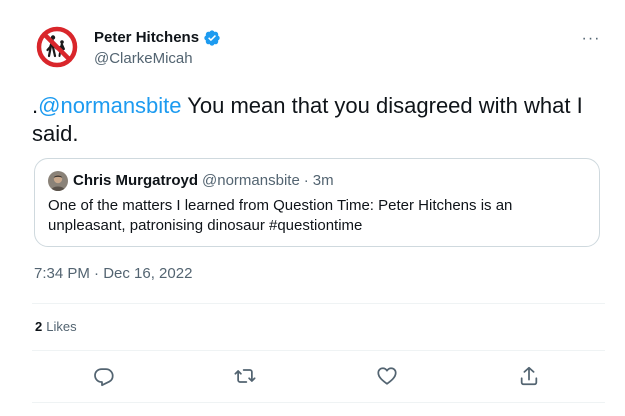  I want to click on more-options-button: ···, so click(591, 39).